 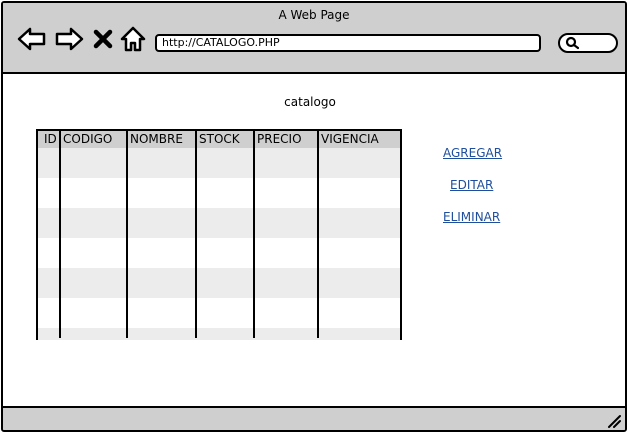 I want to click on page-title: catalogo, so click(x=310, y=102).